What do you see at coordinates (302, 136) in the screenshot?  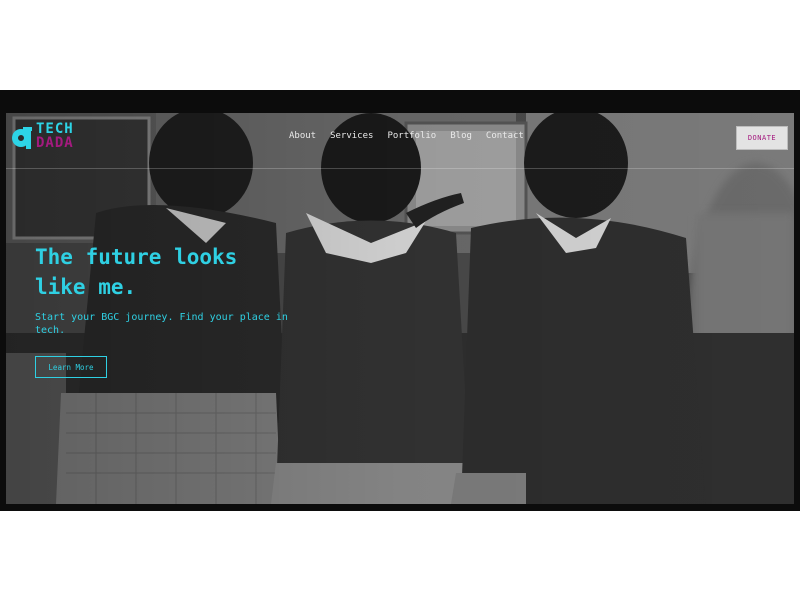 I see `nav-item-about: About` at bounding box center [302, 136].